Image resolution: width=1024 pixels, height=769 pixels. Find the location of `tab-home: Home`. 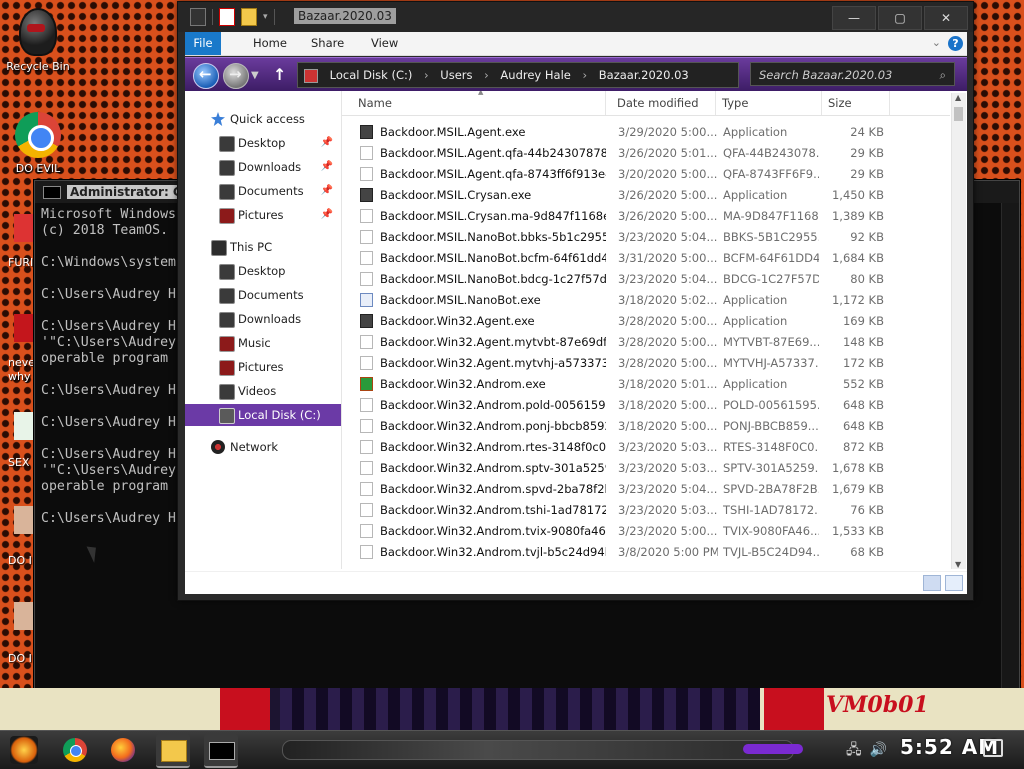

tab-home: Home is located at coordinates (270, 43).